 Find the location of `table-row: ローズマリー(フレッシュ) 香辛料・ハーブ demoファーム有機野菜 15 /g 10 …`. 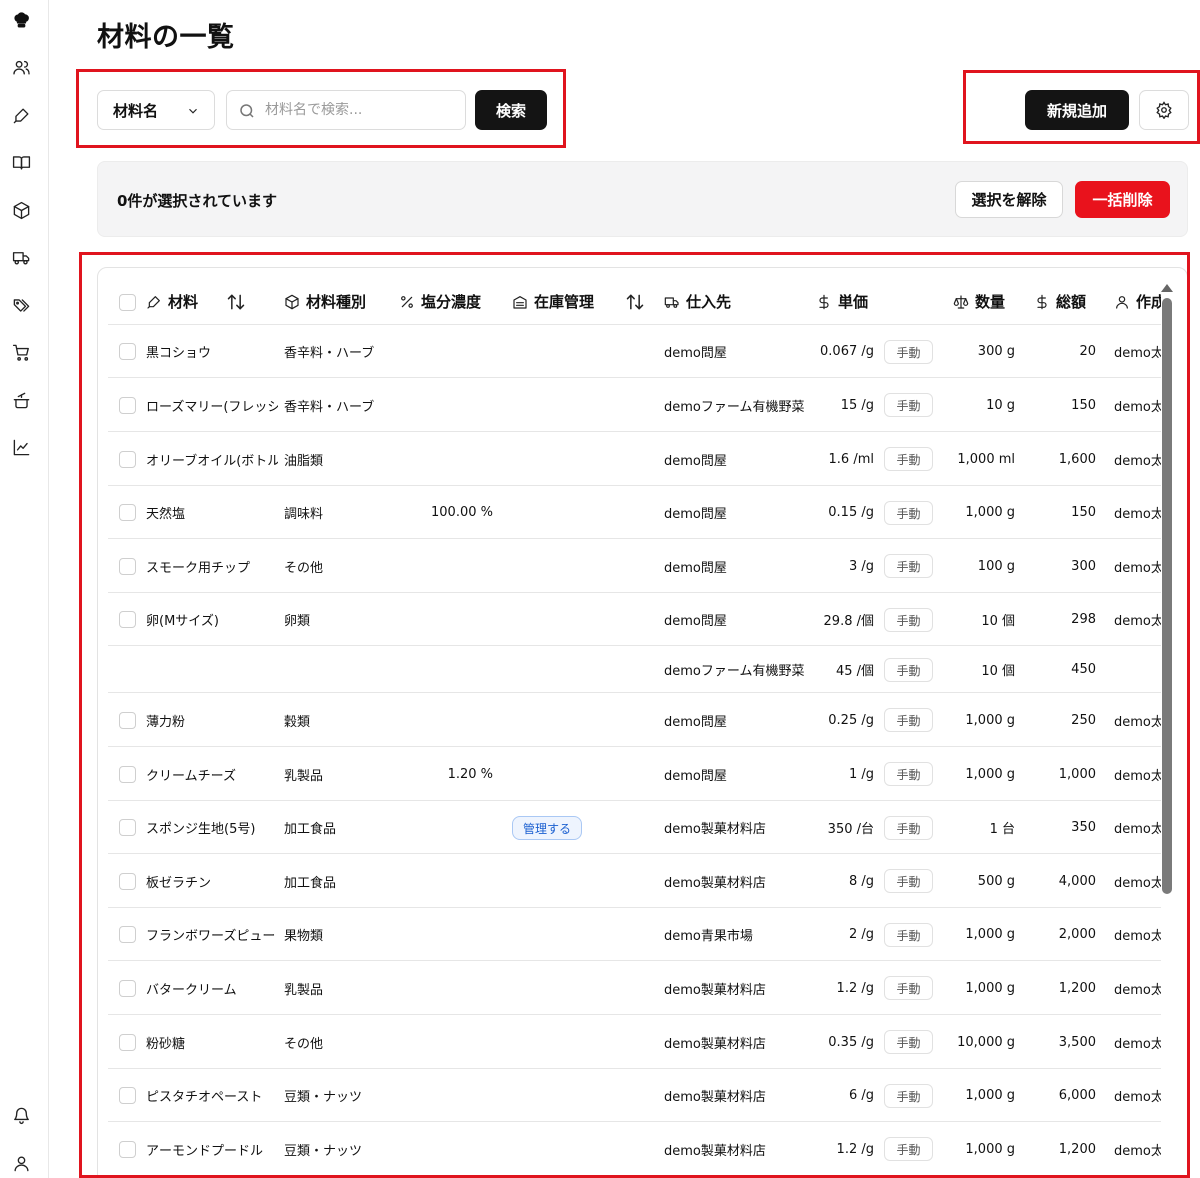

table-row: ローズマリー(フレッシュ) 香辛料・ハーブ demoファーム有機野菜 15 /g 10 … is located at coordinates (634, 405).